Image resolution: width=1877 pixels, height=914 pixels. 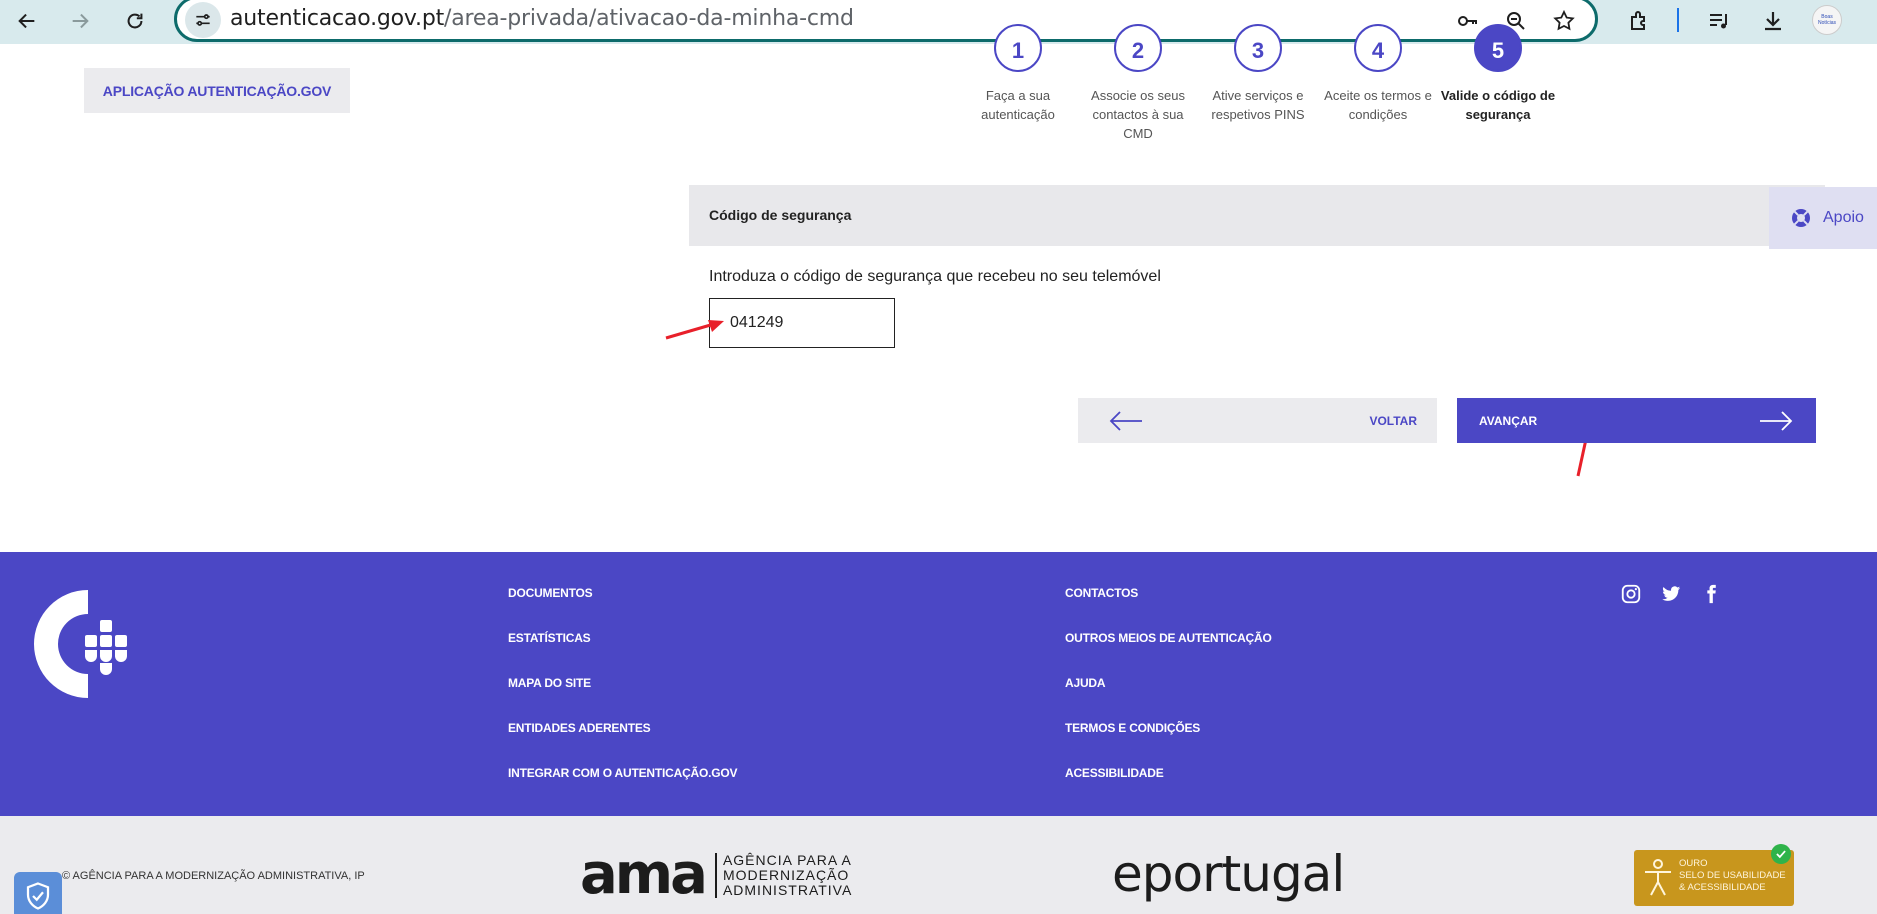 What do you see at coordinates (1671, 594) in the screenshot?
I see `twitter-icon` at bounding box center [1671, 594].